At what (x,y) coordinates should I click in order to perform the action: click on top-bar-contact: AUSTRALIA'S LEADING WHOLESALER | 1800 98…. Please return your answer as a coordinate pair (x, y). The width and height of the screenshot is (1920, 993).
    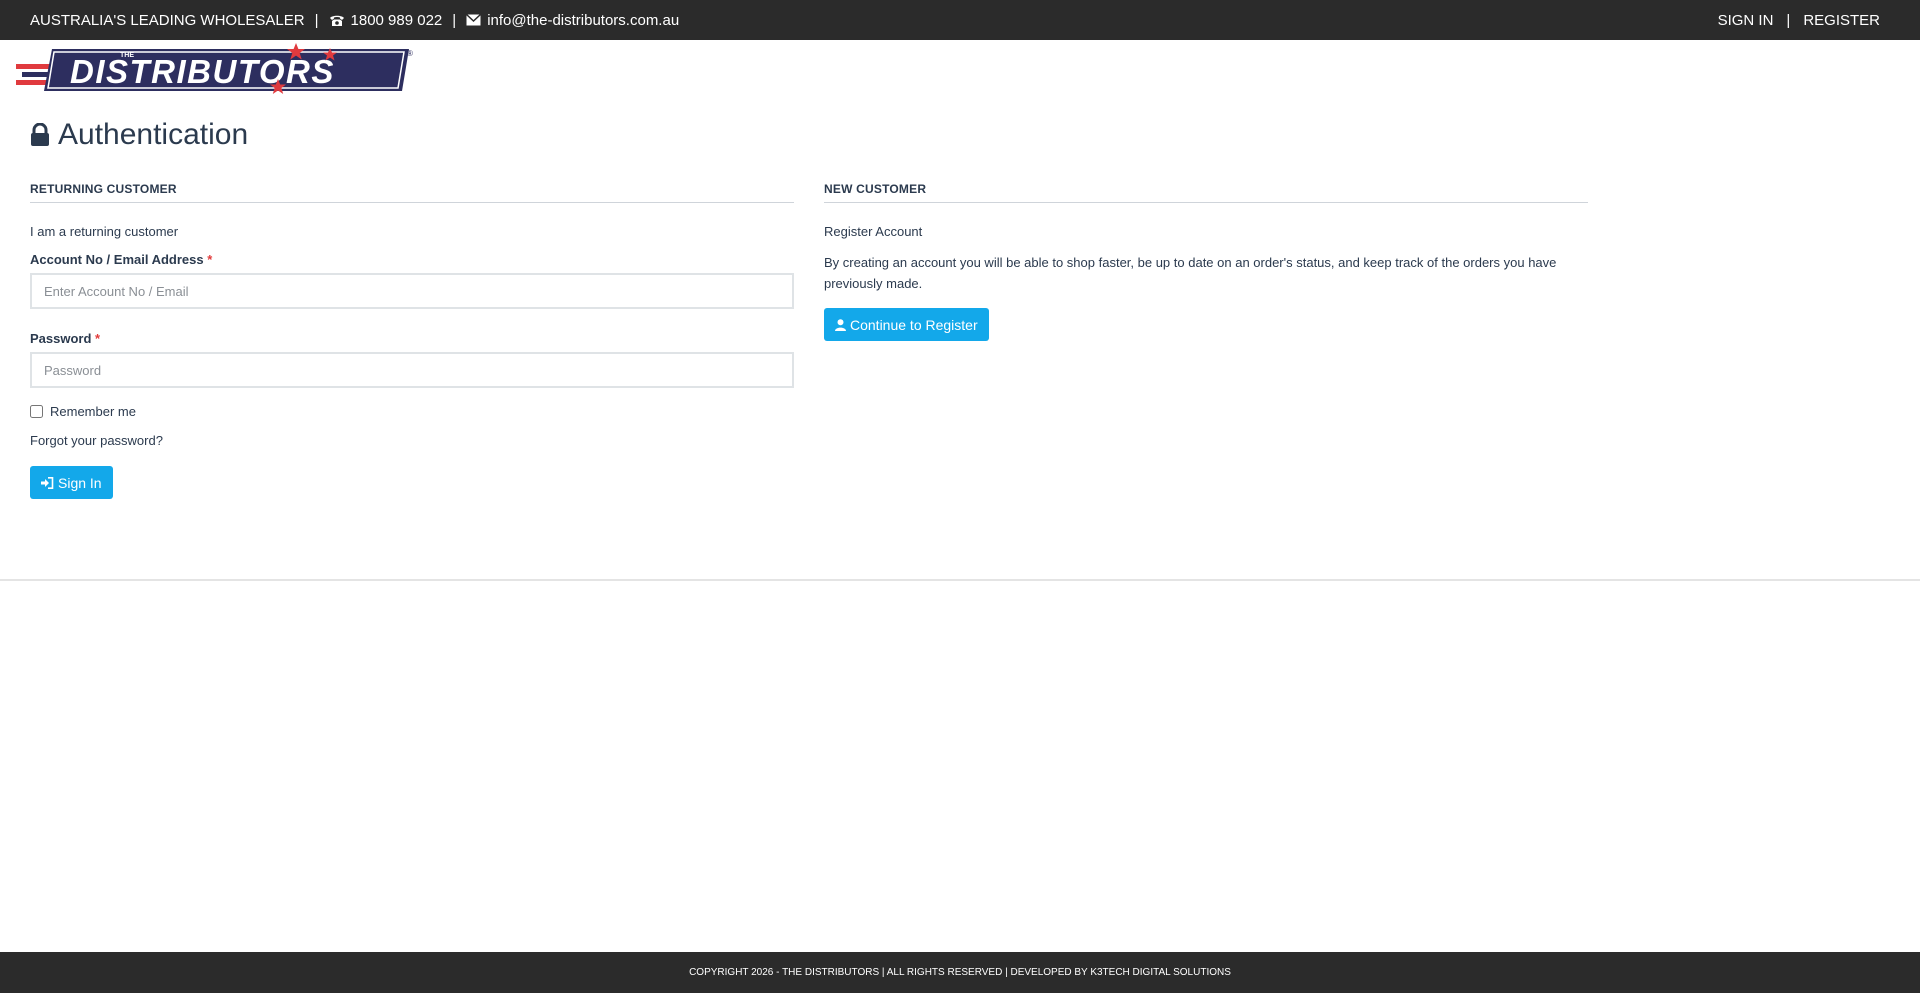
    Looking at the image, I should click on (354, 20).